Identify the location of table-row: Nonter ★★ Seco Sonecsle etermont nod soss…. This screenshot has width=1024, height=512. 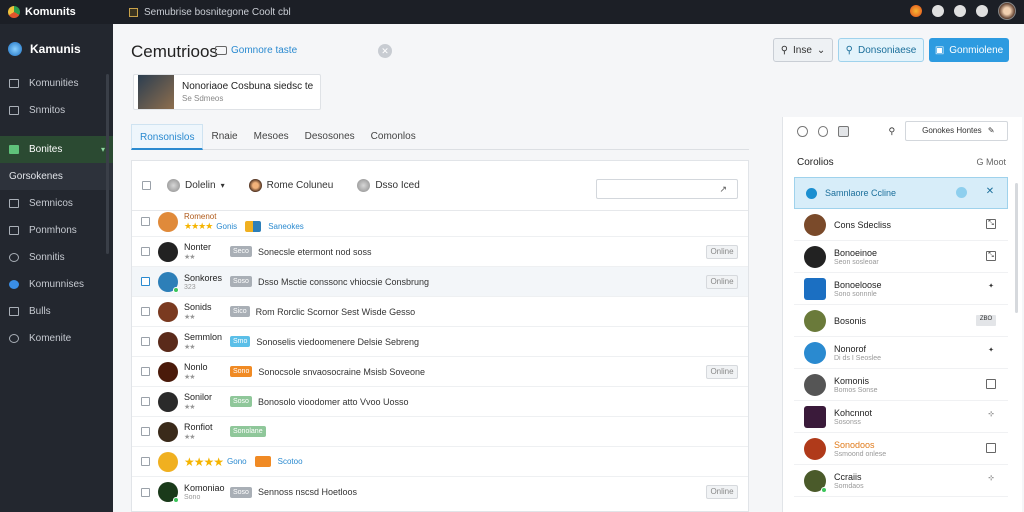
(440, 252).